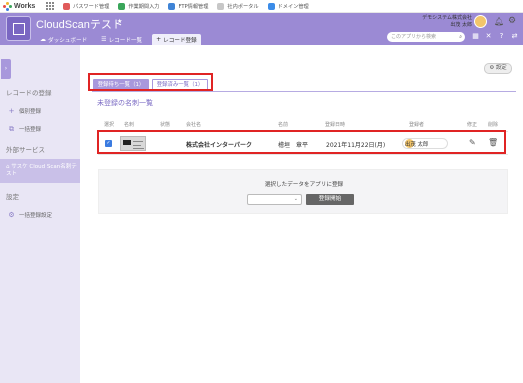  What do you see at coordinates (221, 6) in the screenshot?
I see `document-icon` at bounding box center [221, 6].